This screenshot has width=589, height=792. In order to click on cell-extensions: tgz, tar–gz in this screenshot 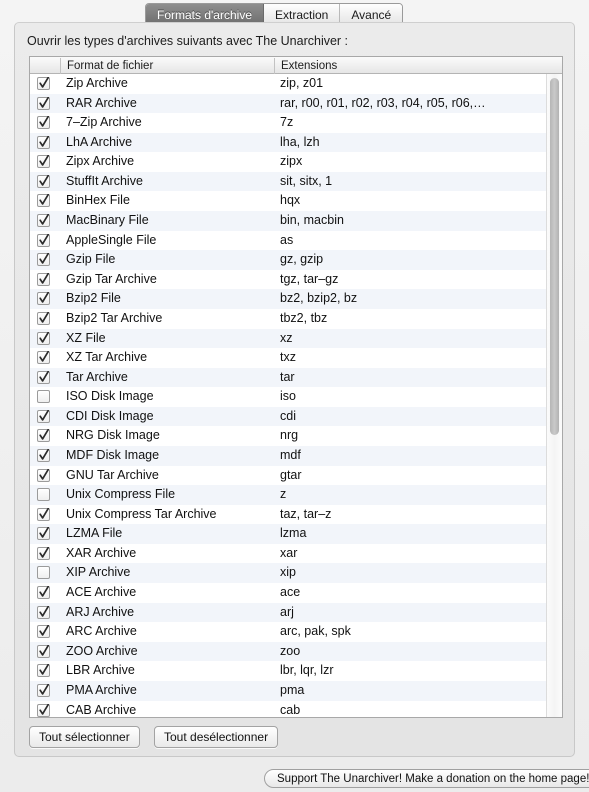, I will do `click(309, 278)`.